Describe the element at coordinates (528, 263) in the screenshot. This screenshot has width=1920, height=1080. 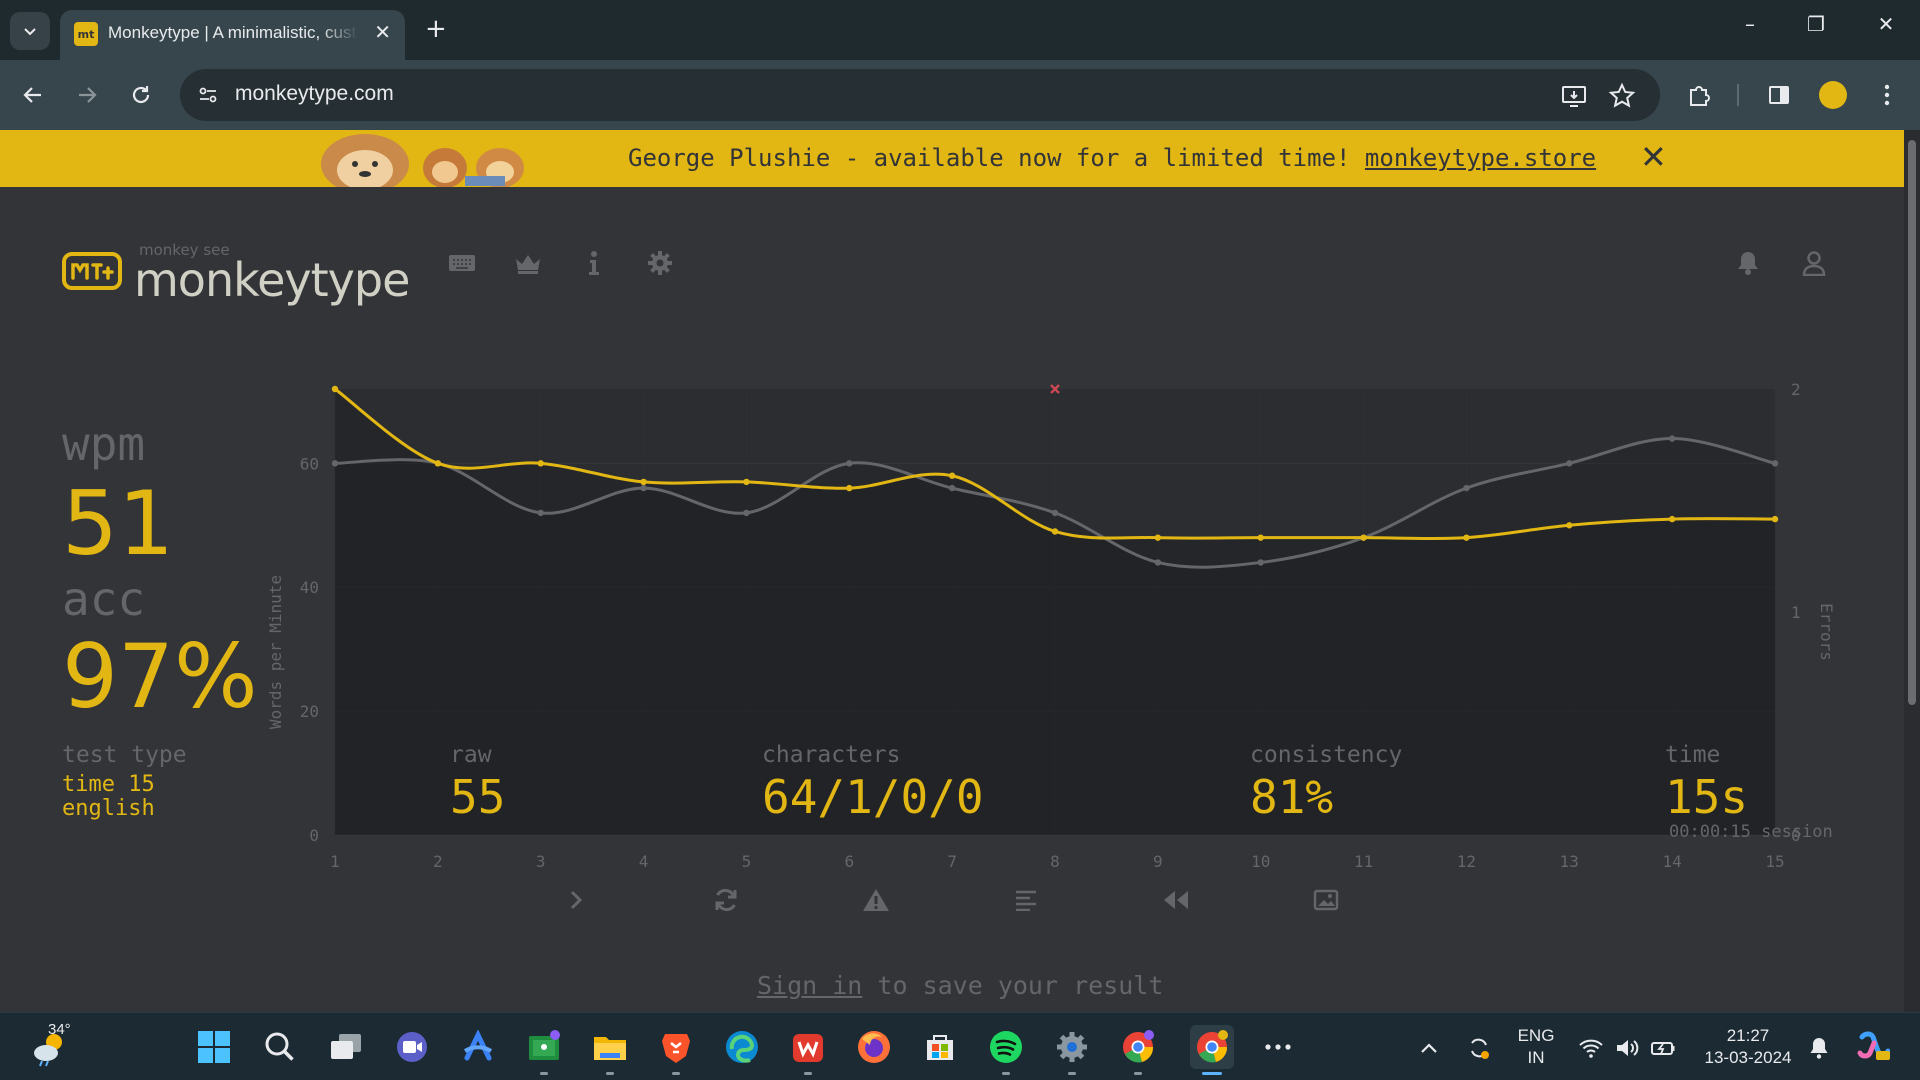
I see `nav-leaderboard-button` at that location.